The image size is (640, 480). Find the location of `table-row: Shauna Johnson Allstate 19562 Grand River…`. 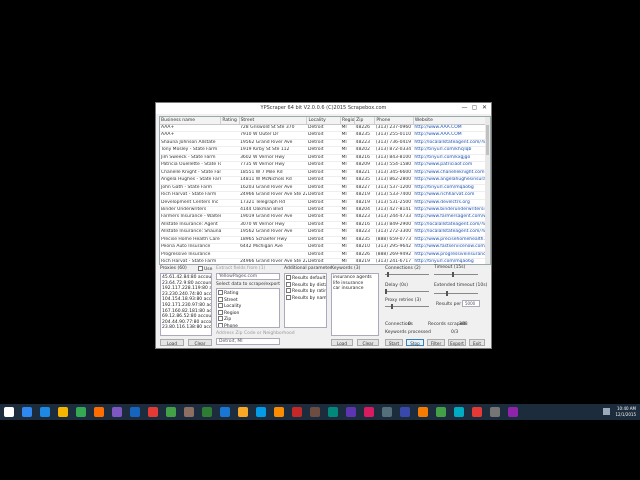

table-row: Shauna Johnson Allstate 19562 Grand River… is located at coordinates (325, 143).